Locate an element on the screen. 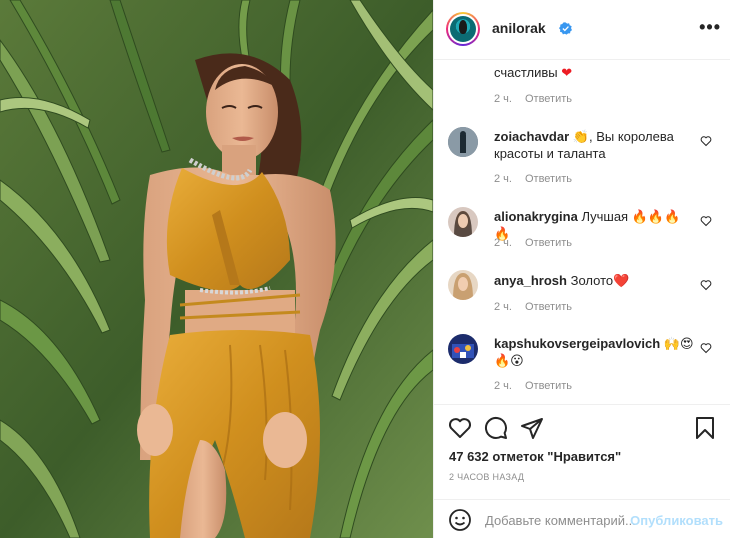 The height and width of the screenshot is (538, 730). comment-text: счастливы ❤ is located at coordinates (594, 72).